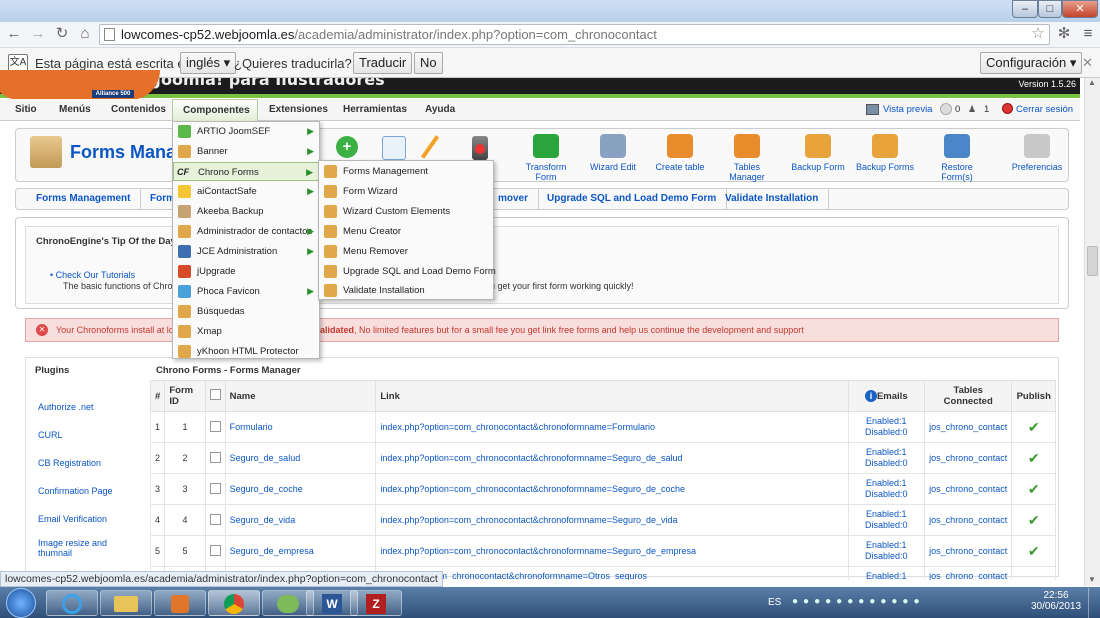 This screenshot has height=618, width=1100. I want to click on chrome-taskbar-icon, so click(234, 603).